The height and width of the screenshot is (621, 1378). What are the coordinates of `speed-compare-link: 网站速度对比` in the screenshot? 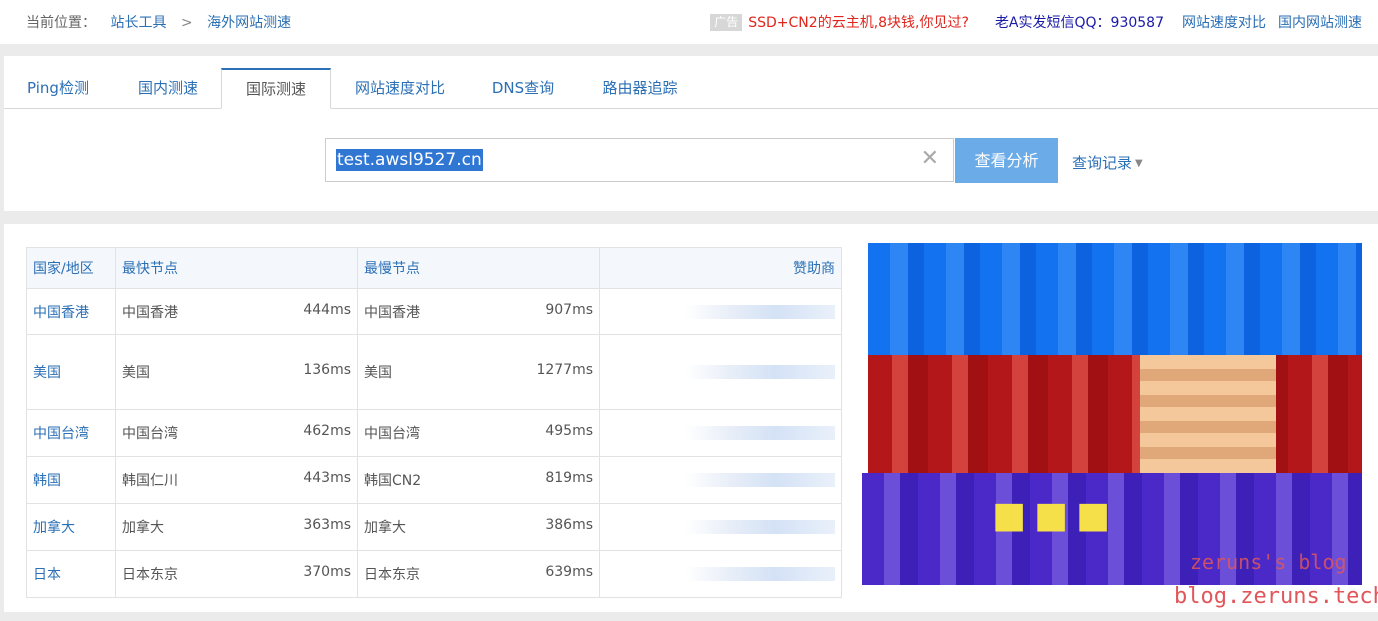 It's located at (1224, 23).